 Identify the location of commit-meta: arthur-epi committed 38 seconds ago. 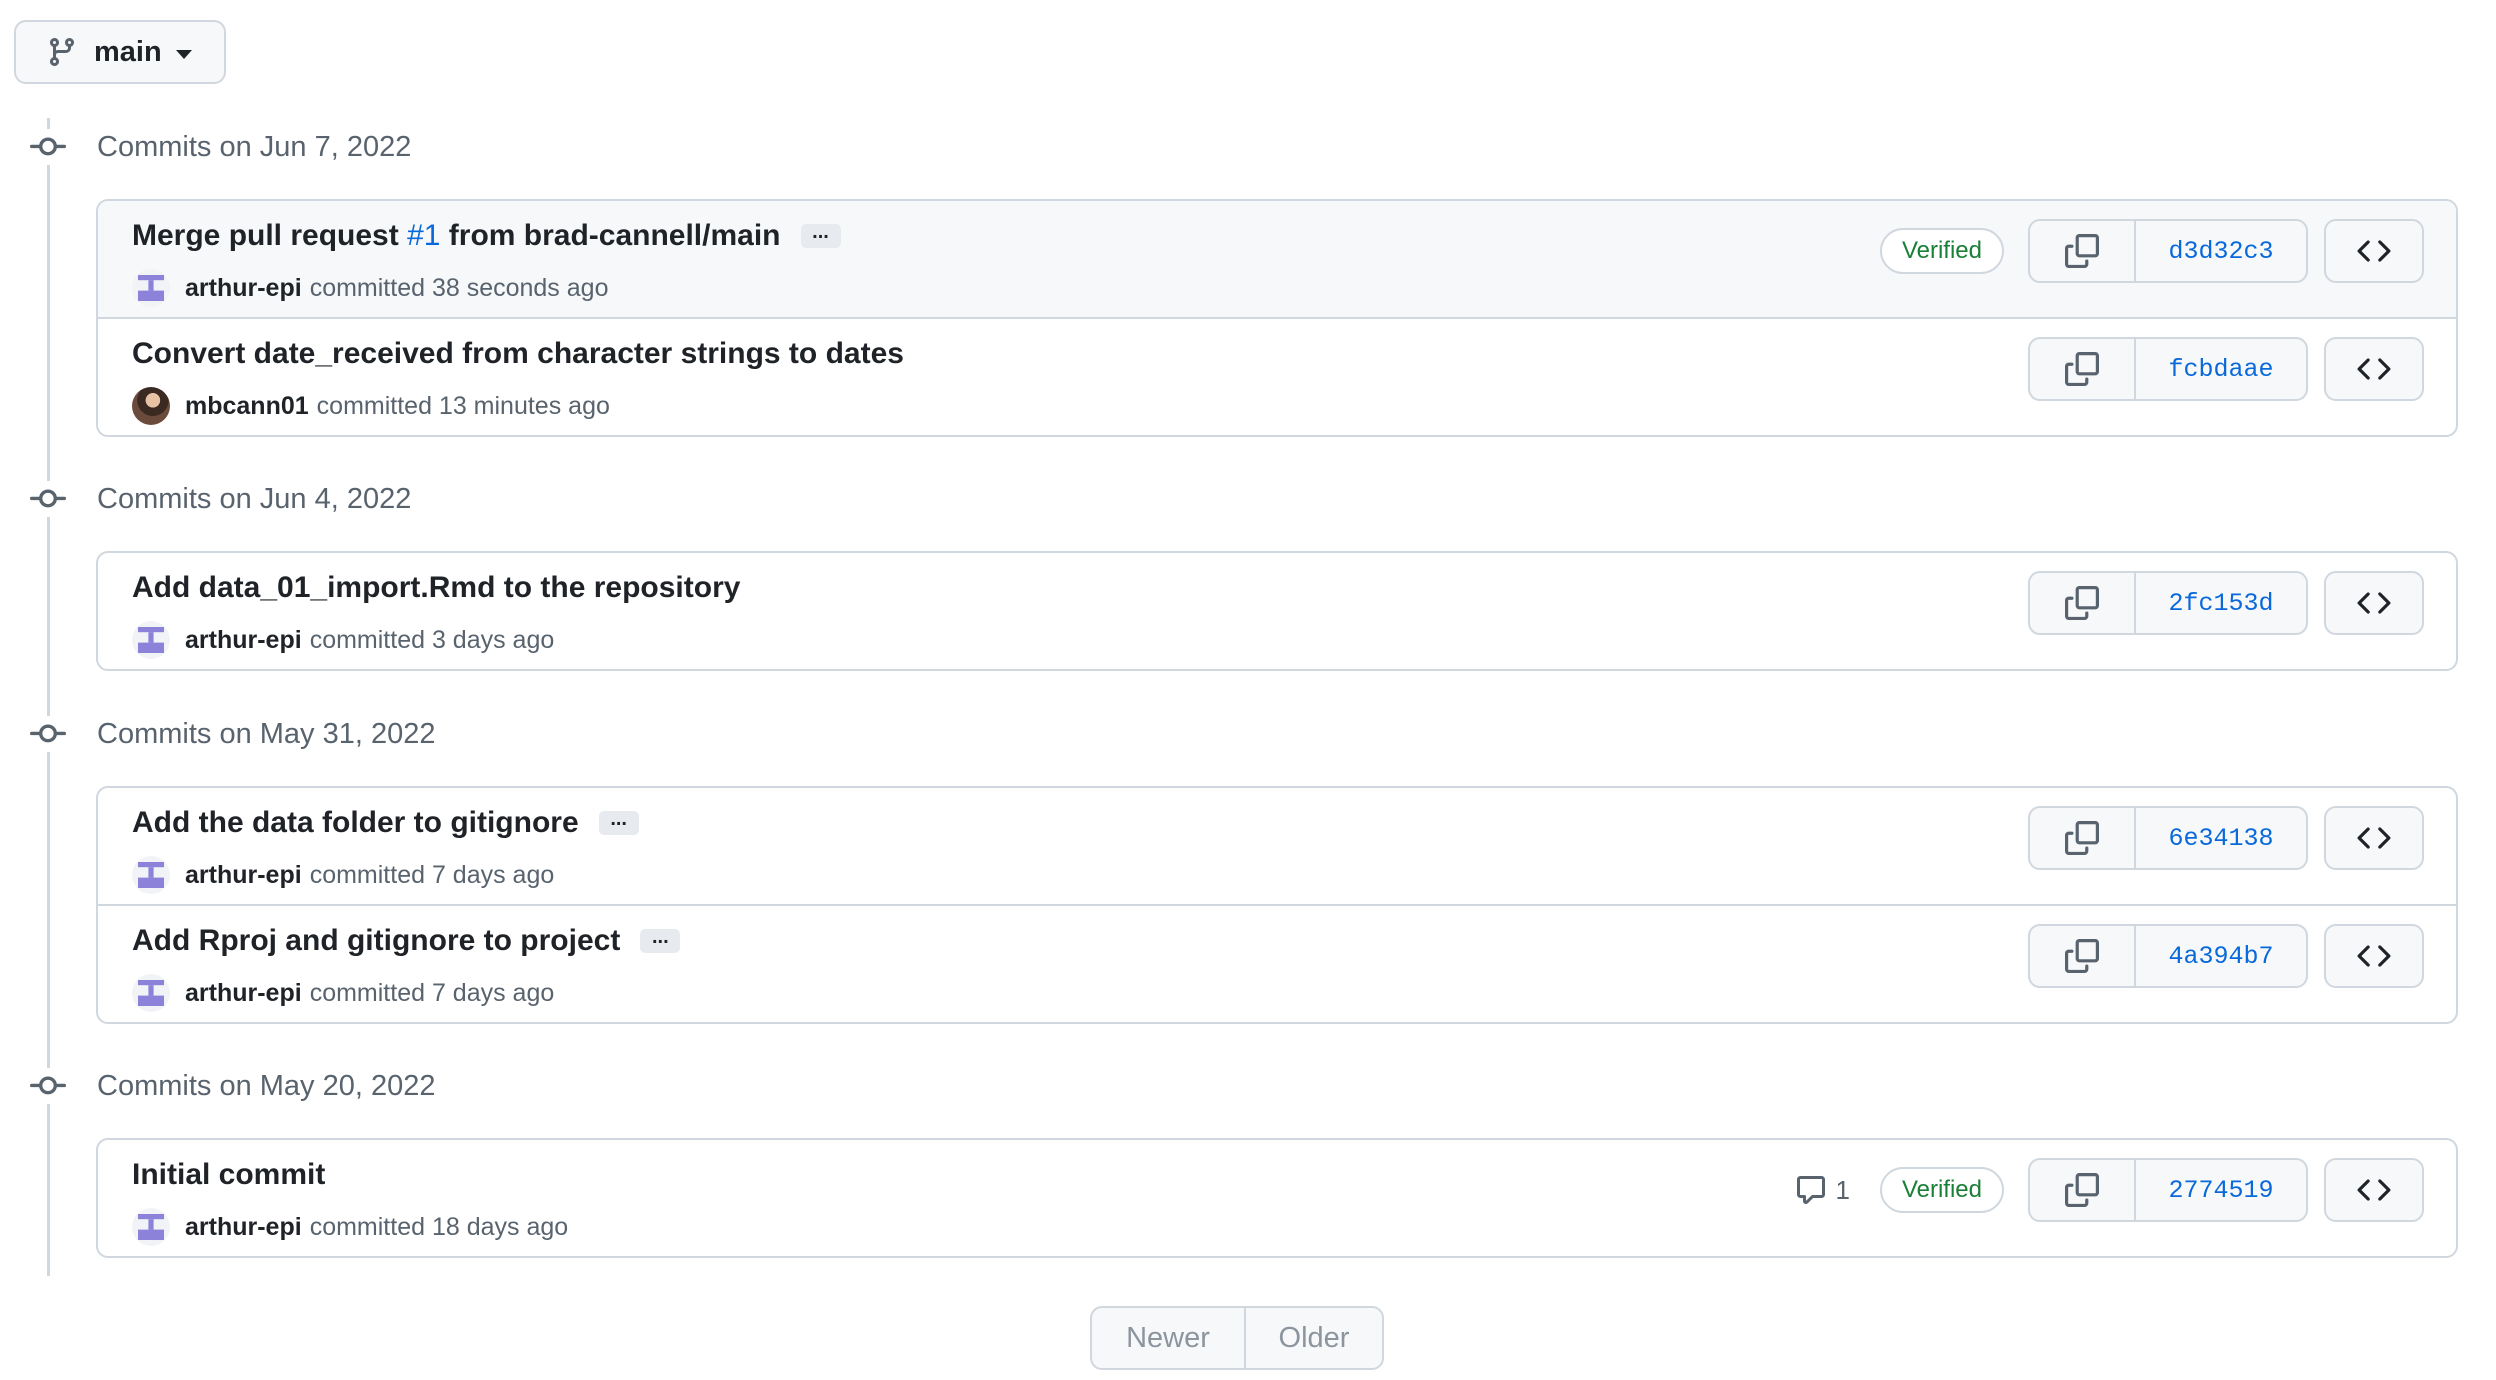
(370, 288).